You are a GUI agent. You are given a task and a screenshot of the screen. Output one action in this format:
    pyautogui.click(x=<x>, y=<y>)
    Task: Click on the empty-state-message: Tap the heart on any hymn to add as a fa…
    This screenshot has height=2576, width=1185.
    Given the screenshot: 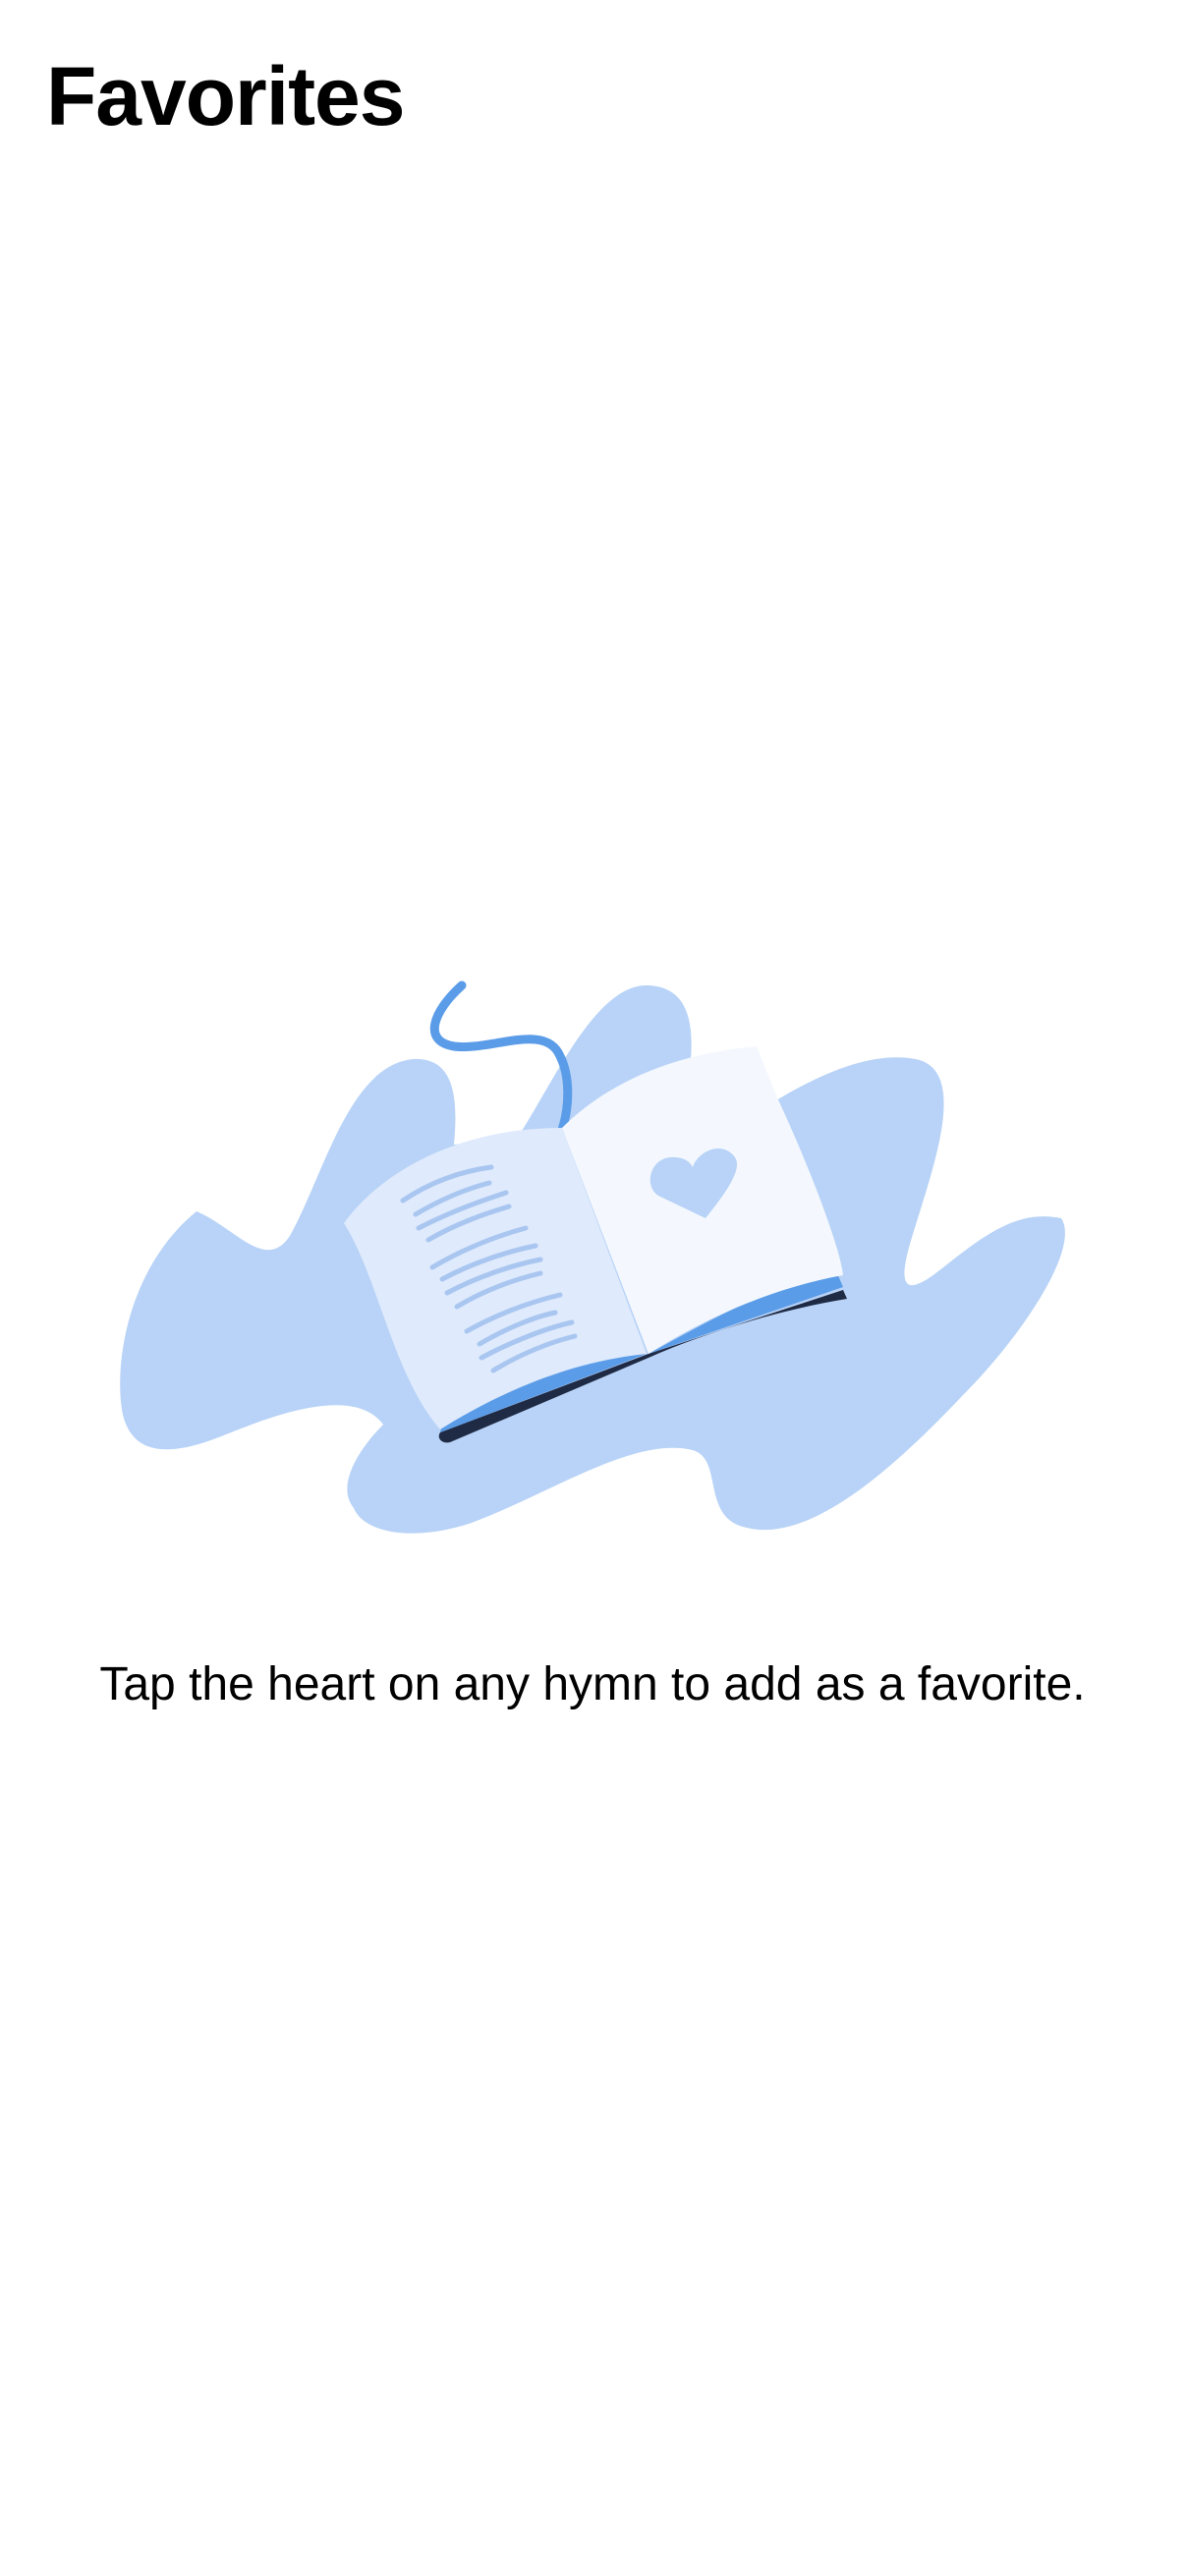 What is the action you would take?
    pyautogui.click(x=592, y=1684)
    